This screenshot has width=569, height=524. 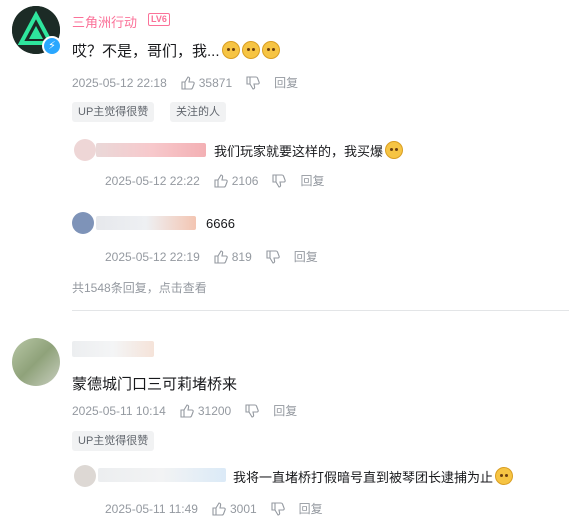 I want to click on comment-divider, so click(x=320, y=310).